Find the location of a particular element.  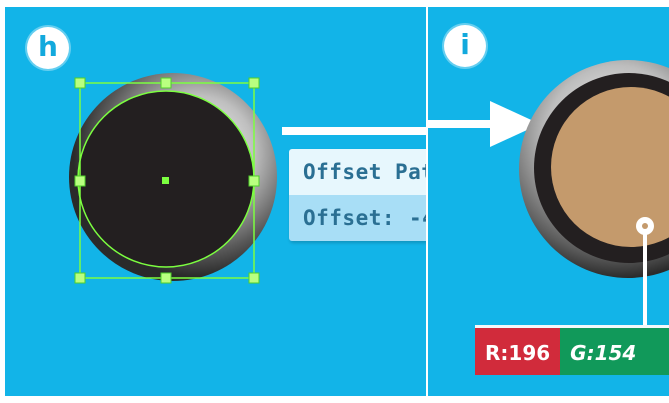

arrow-shaft is located at coordinates (354, 131).